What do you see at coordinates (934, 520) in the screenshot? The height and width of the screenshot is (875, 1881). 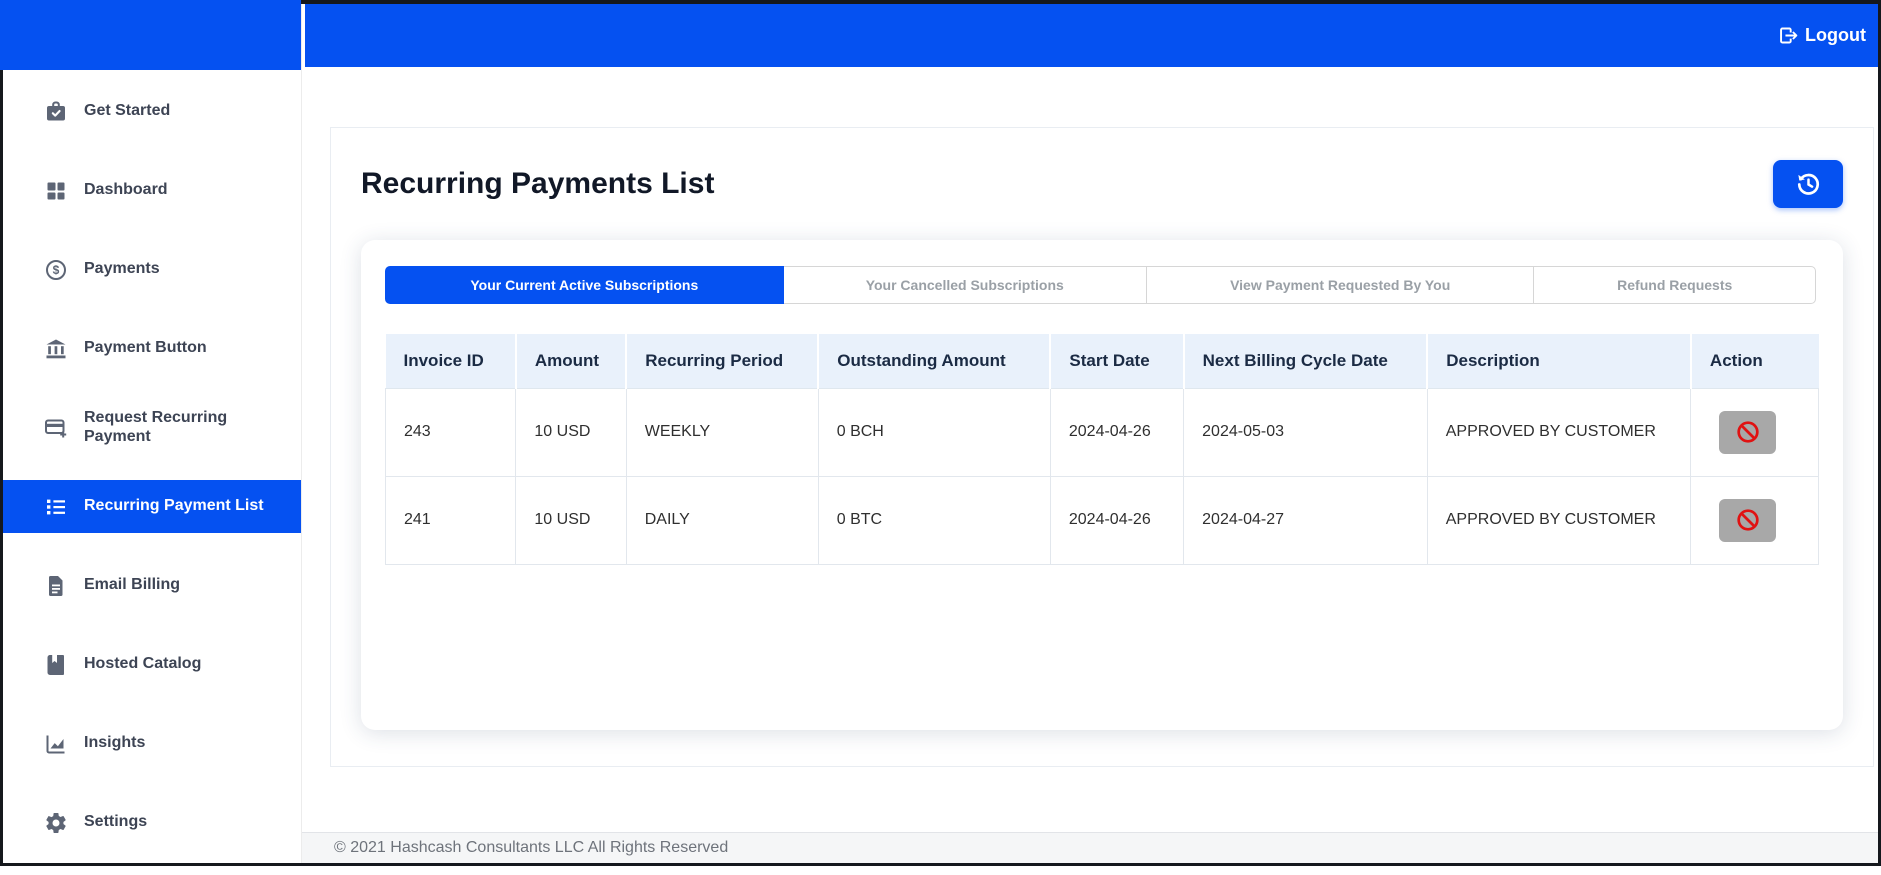 I see `cell-outstanding-amount: 0 BTC` at bounding box center [934, 520].